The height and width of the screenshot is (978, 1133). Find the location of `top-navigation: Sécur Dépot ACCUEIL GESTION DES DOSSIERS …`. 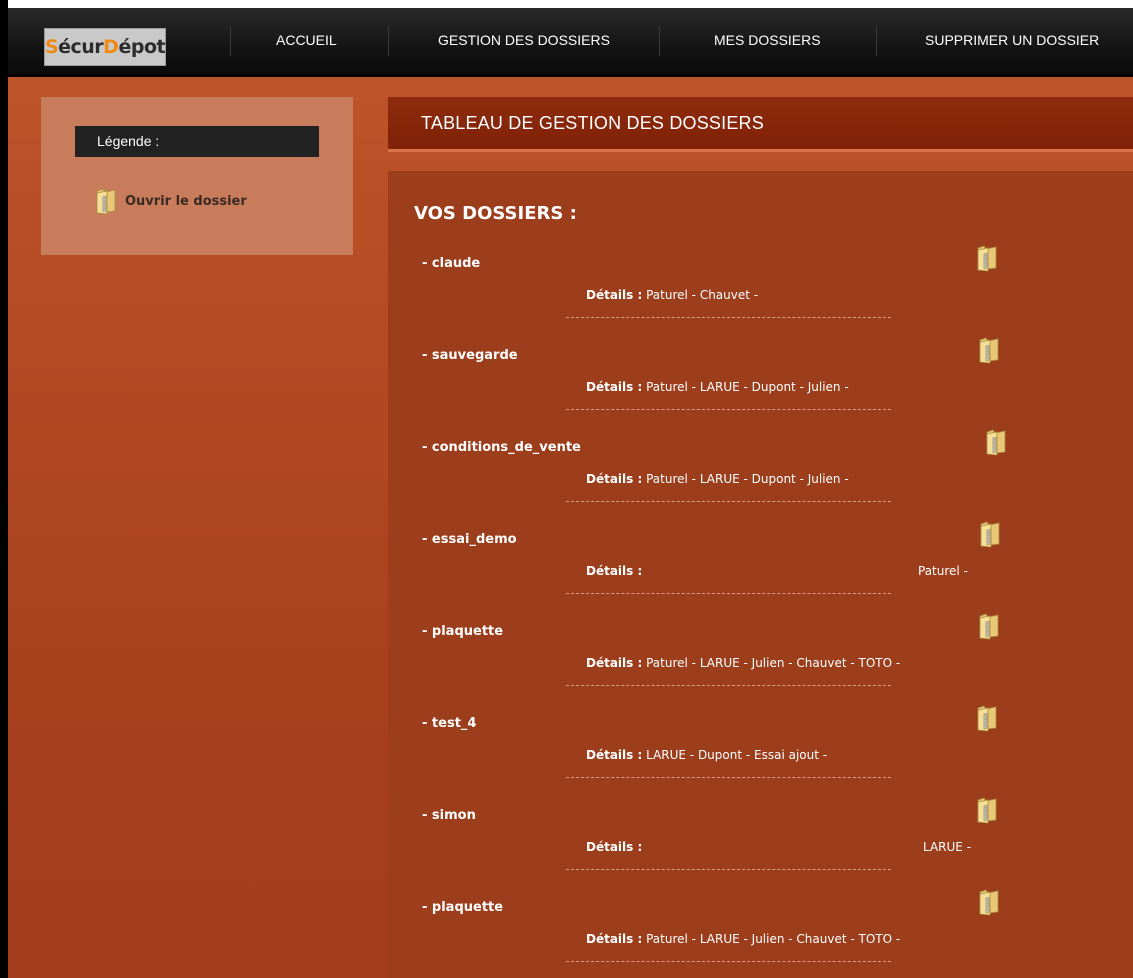

top-navigation: Sécur Dépot ACCUEIL GESTION DES DOSSIERS … is located at coordinates (570, 41).